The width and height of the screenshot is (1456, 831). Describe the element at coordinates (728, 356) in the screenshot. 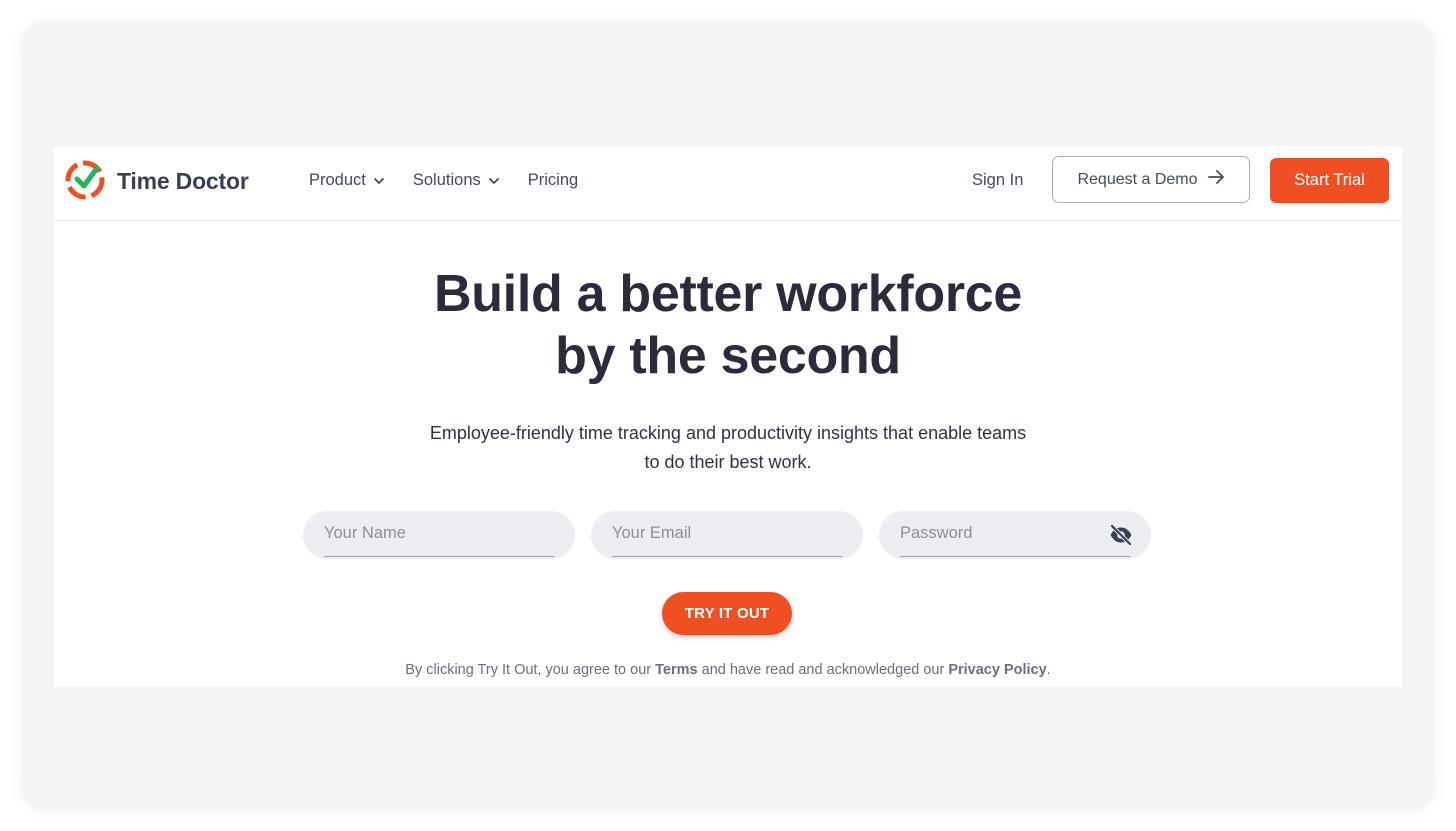

I see `hero-title-line-2: by the second` at that location.